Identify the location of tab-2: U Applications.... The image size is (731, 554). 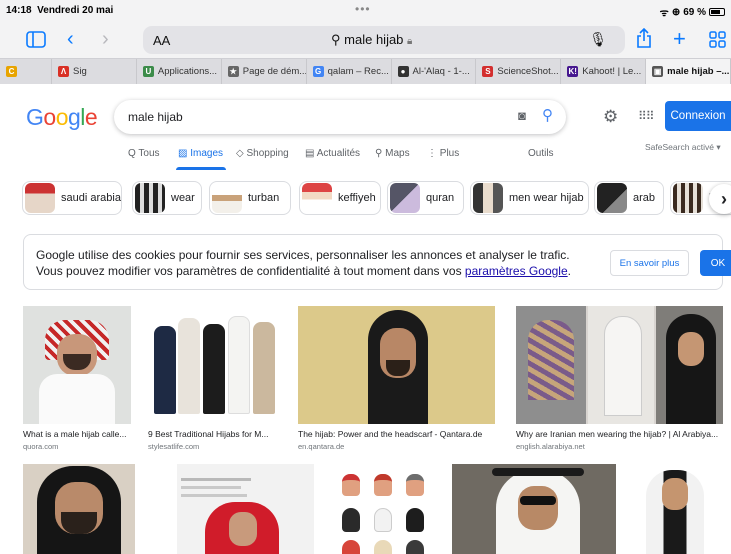
(179, 71).